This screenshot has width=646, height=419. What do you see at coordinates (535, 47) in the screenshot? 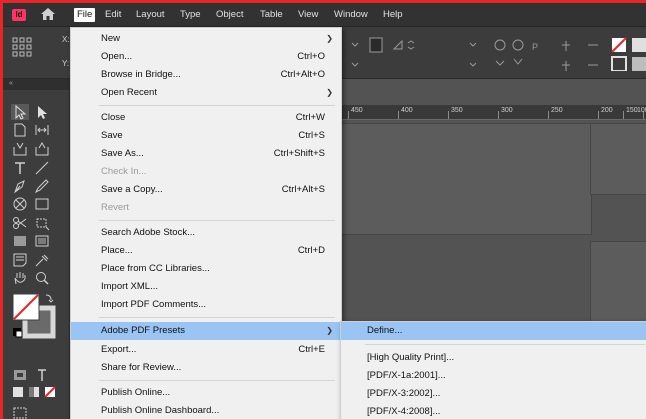
I see `svg-text: P` at bounding box center [535, 47].